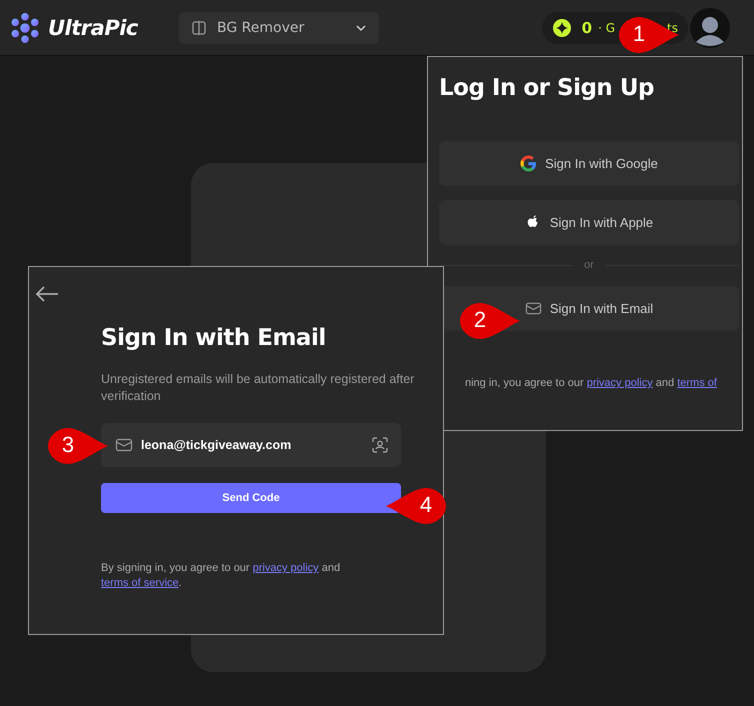  What do you see at coordinates (547, 88) in the screenshot?
I see `panel-title: Log In or Sign Up` at bounding box center [547, 88].